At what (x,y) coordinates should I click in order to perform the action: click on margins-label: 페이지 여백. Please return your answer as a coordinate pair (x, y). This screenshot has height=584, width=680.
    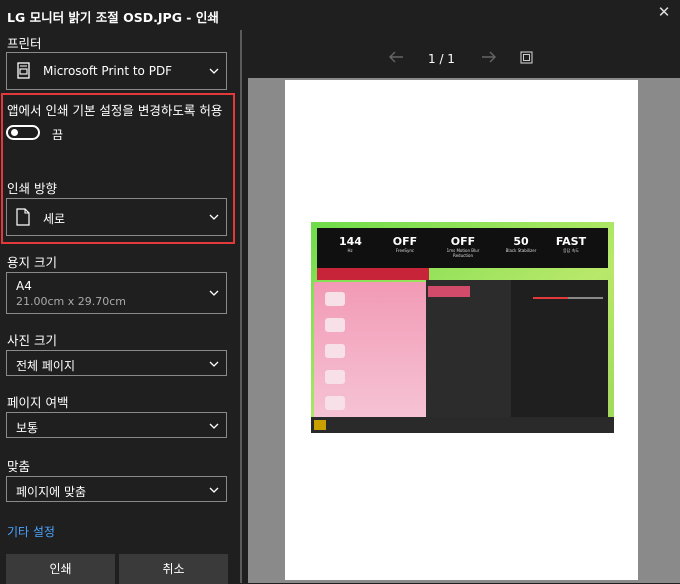
    Looking at the image, I should click on (38, 402).